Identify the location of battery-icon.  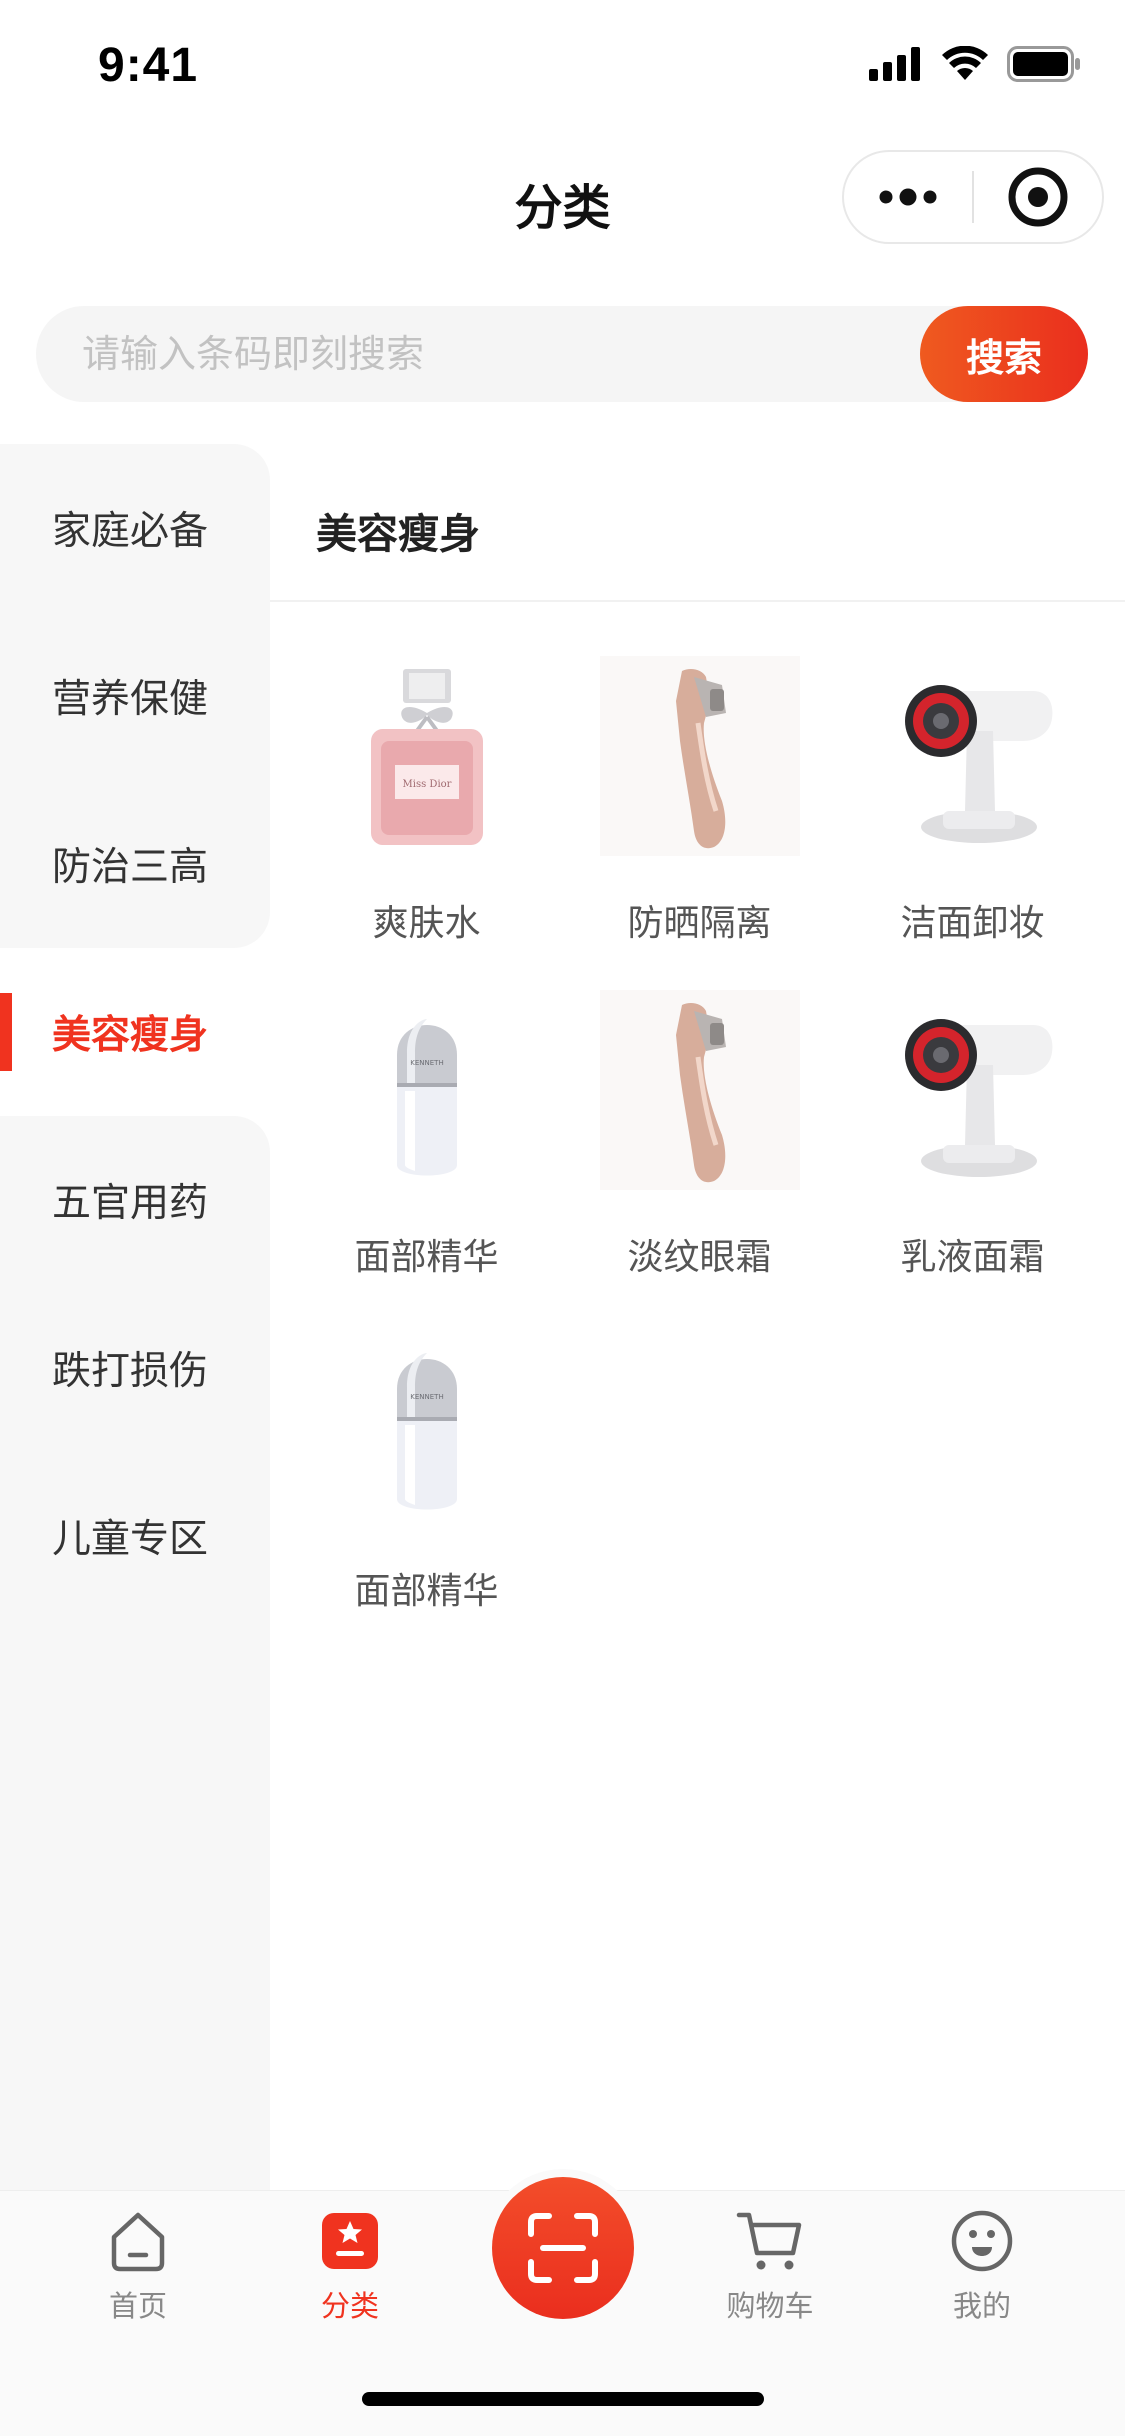
(1043, 64).